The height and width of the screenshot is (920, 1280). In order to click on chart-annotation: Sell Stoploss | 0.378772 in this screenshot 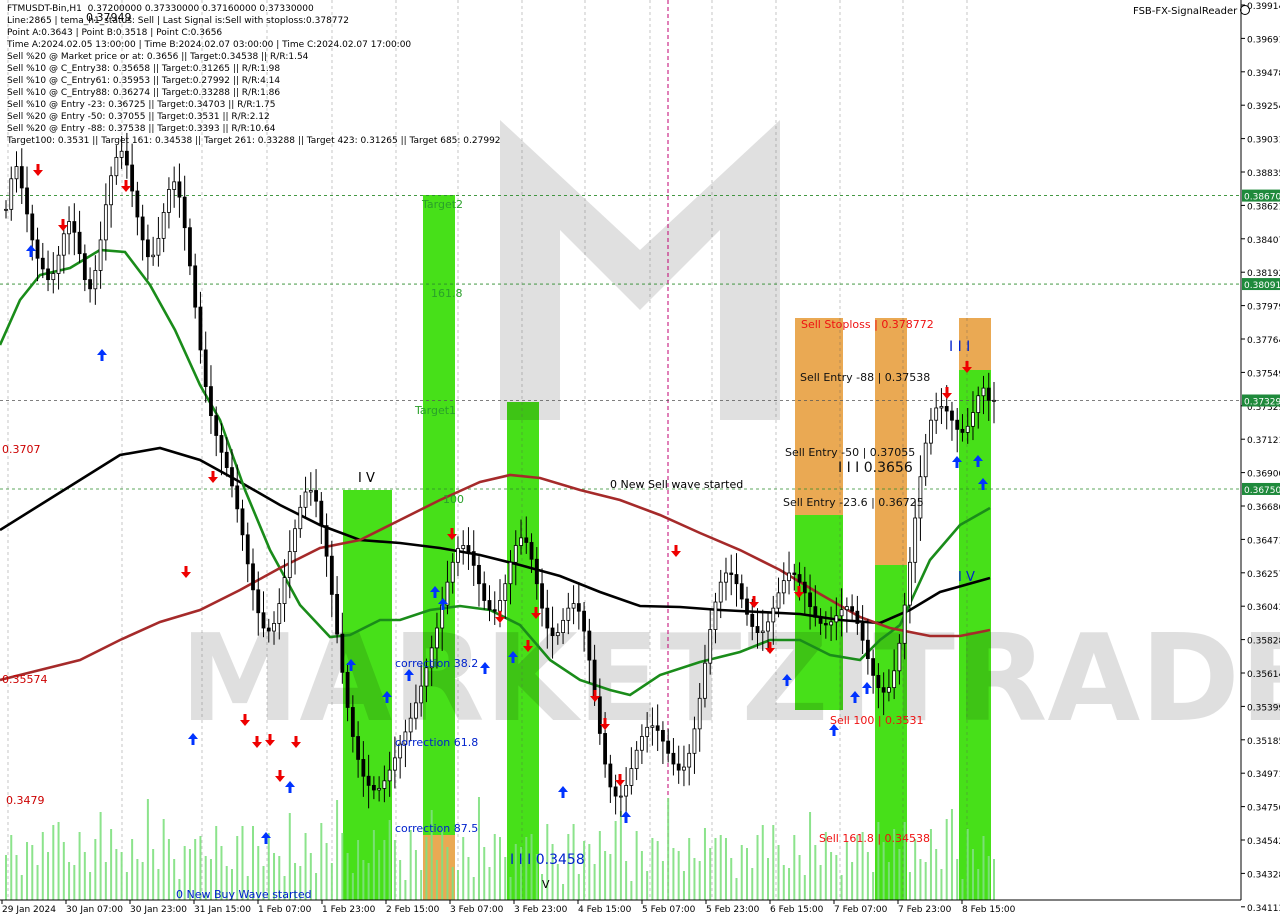, I will do `click(867, 324)`.